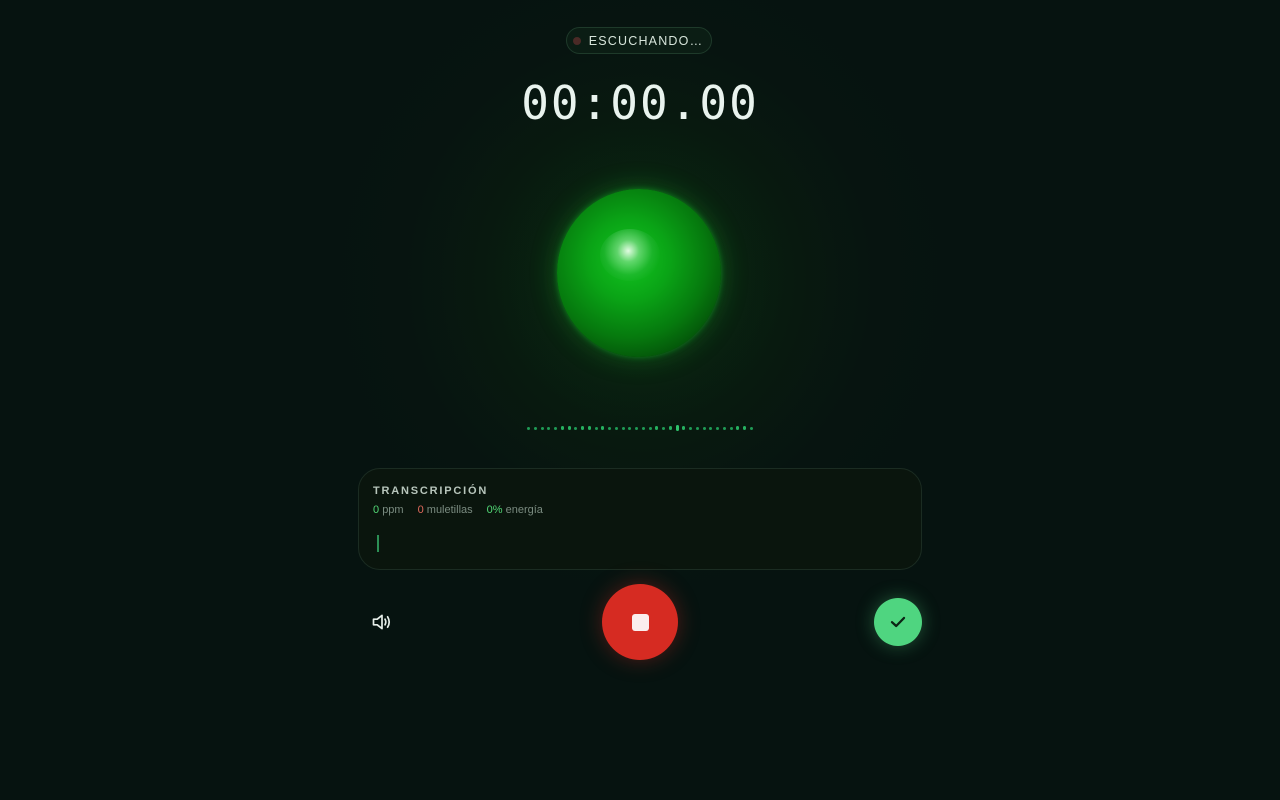 The height and width of the screenshot is (800, 1280). What do you see at coordinates (431, 491) in the screenshot?
I see `transcription-title: TRANSCRIPCIÓN` at bounding box center [431, 491].